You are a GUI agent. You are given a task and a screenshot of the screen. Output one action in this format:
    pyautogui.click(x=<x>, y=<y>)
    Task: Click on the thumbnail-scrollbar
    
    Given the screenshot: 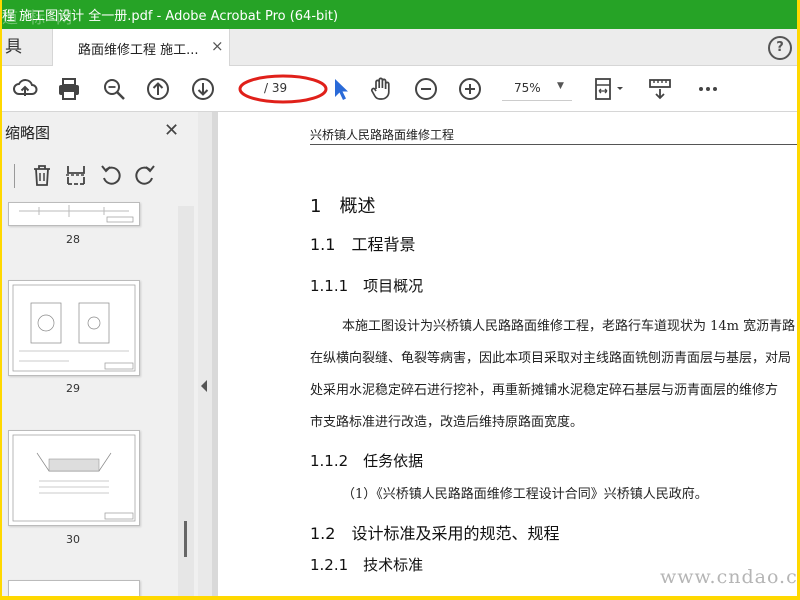 What is the action you would take?
    pyautogui.click(x=186, y=401)
    